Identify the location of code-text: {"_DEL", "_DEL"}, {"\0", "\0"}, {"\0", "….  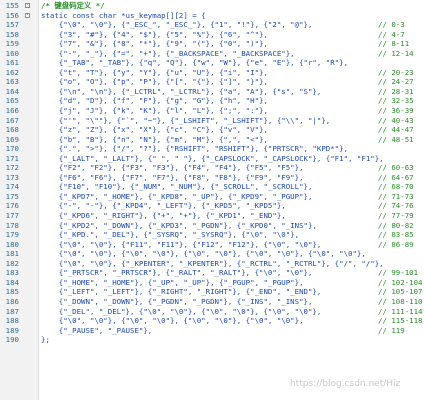
(181, 311).